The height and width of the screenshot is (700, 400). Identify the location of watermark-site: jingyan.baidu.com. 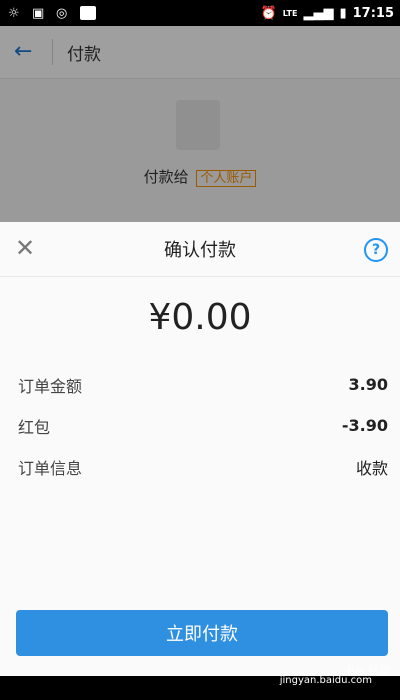
(325, 680).